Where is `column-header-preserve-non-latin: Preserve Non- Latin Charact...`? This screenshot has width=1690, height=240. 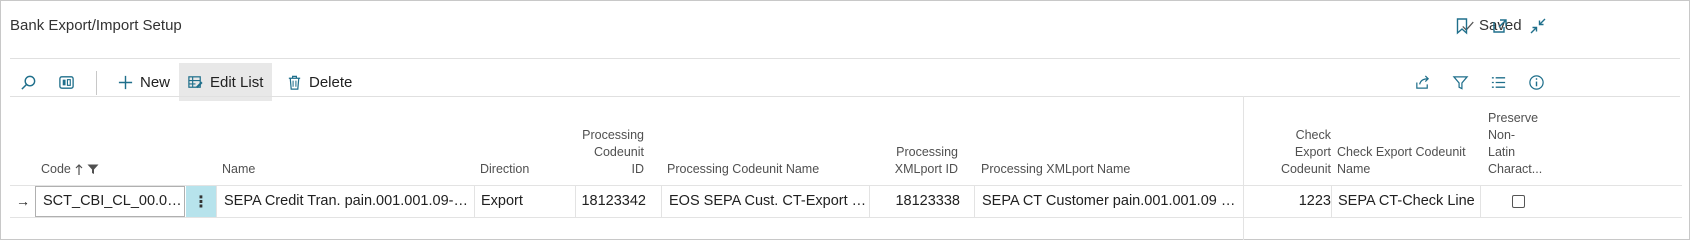
column-header-preserve-non-latin: Preserve Non- Latin Charact... is located at coordinates (1515, 144).